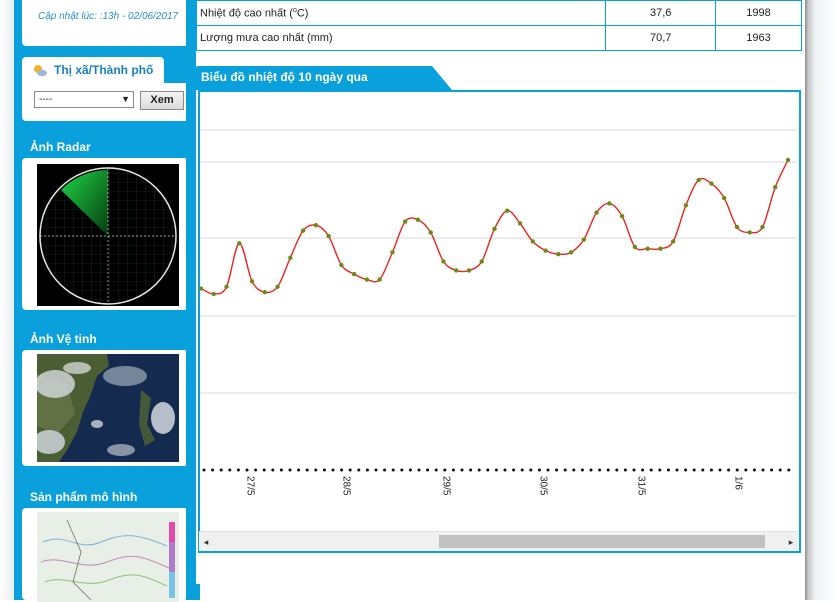  I want to click on sidebar-right-border, so click(191, 300).